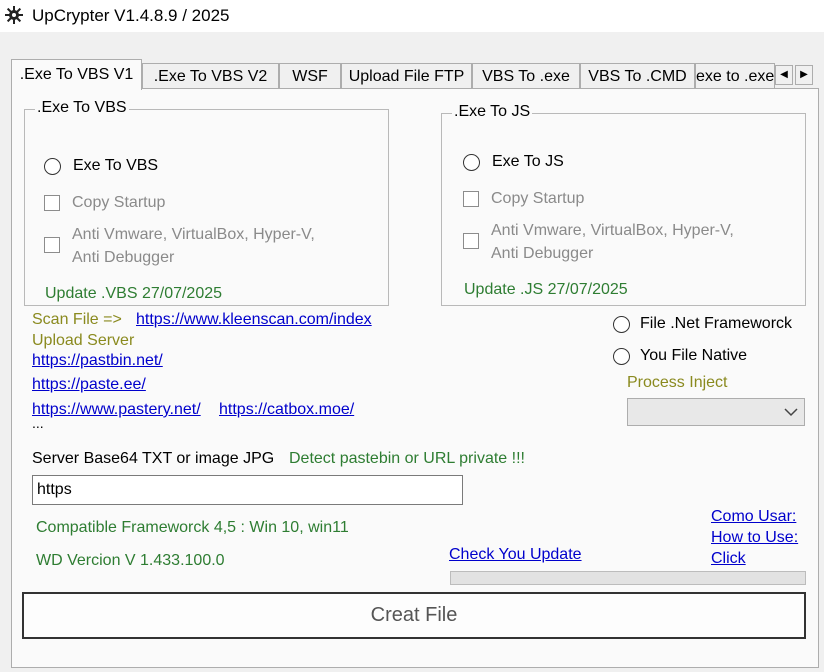  I want to click on pastbin-link: https://pastbin.net/, so click(97, 361).